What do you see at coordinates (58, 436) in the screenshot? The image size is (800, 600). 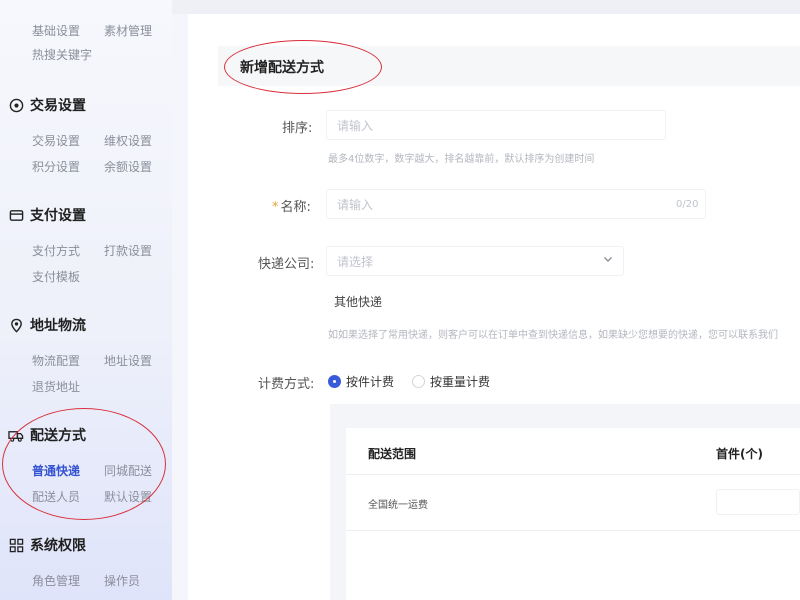 I see `sidebar-section-title: 配送方式` at bounding box center [58, 436].